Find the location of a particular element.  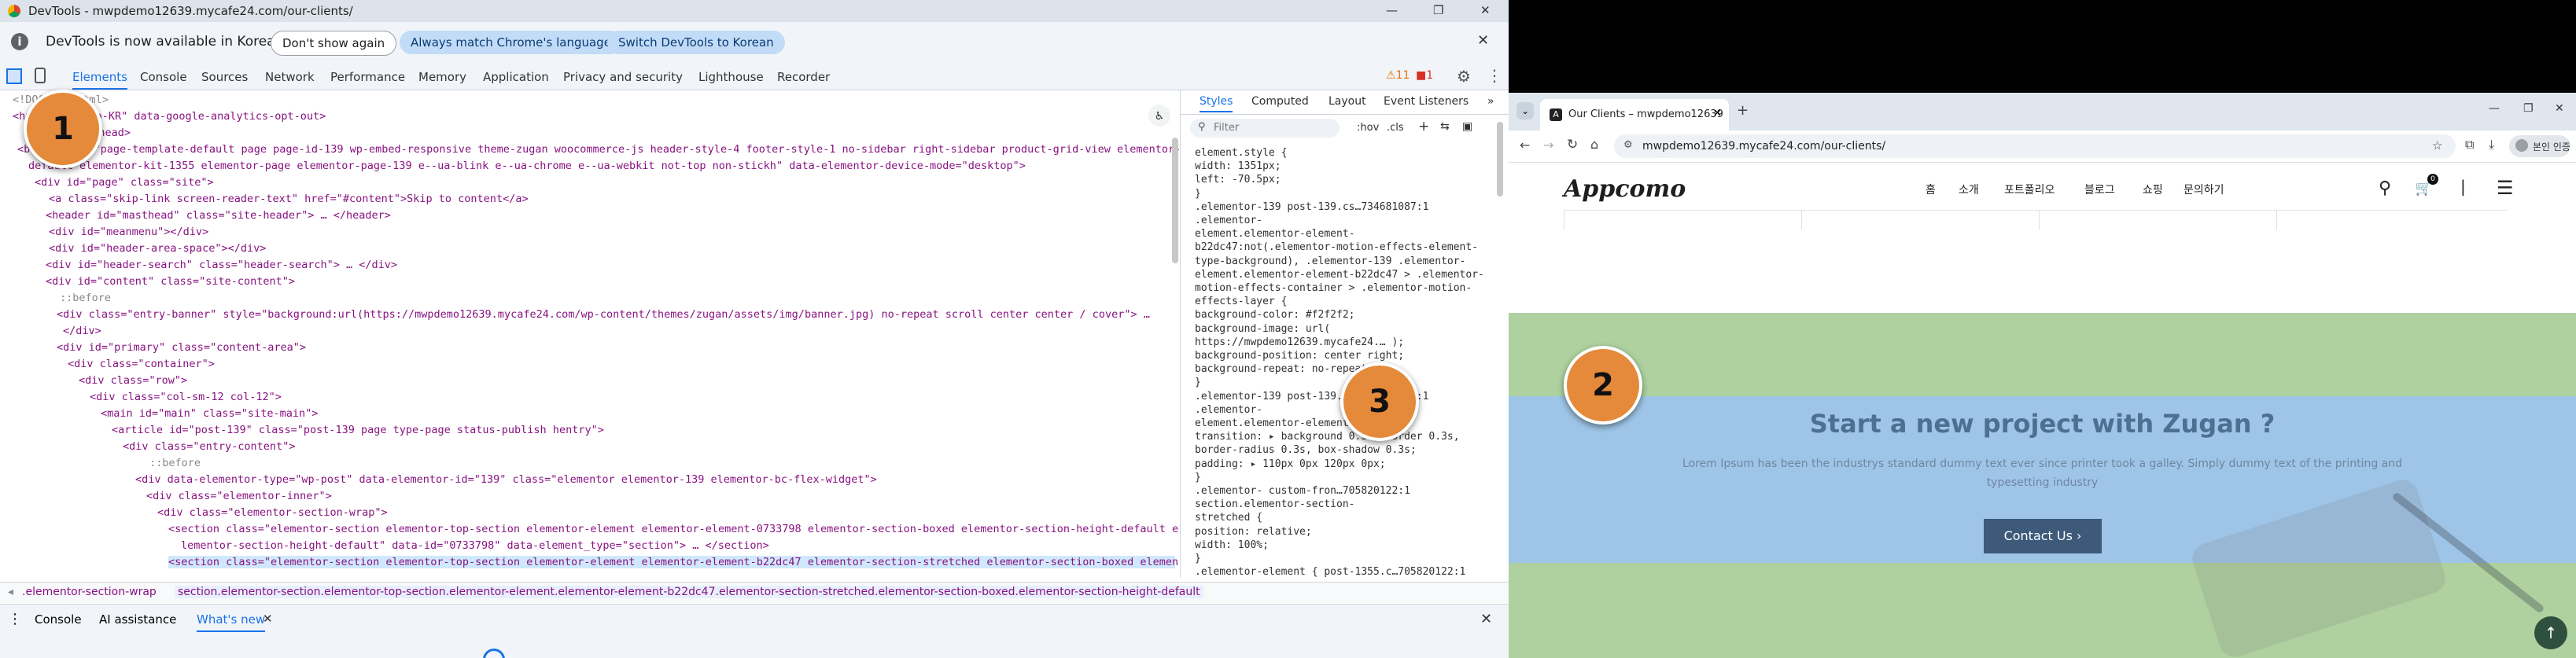

computed-sidebar-icon: ▣ is located at coordinates (1467, 126).